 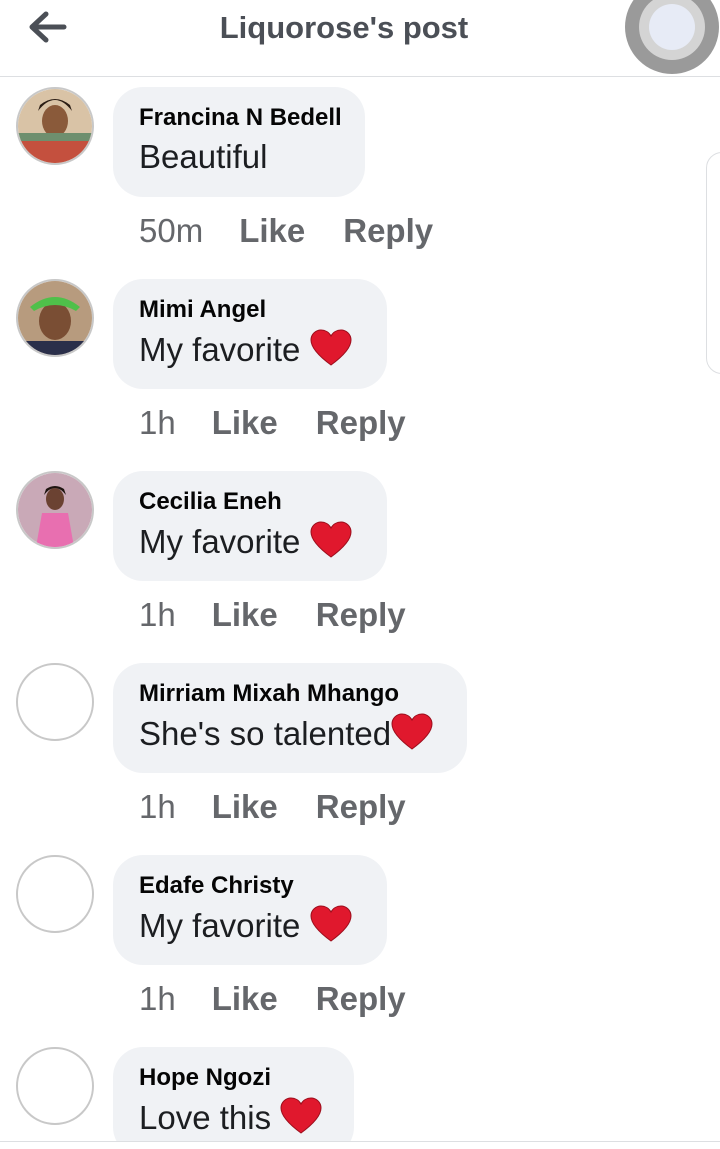 I want to click on top-bar: Liquorose's post, so click(x=360, y=38).